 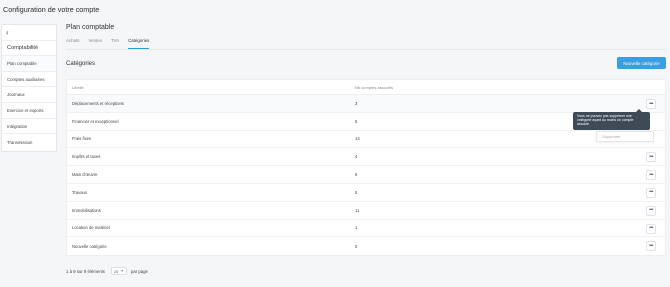 What do you see at coordinates (29, 111) in the screenshot?
I see `sidebar-item-exercice-exports: Exercice et exports` at bounding box center [29, 111].